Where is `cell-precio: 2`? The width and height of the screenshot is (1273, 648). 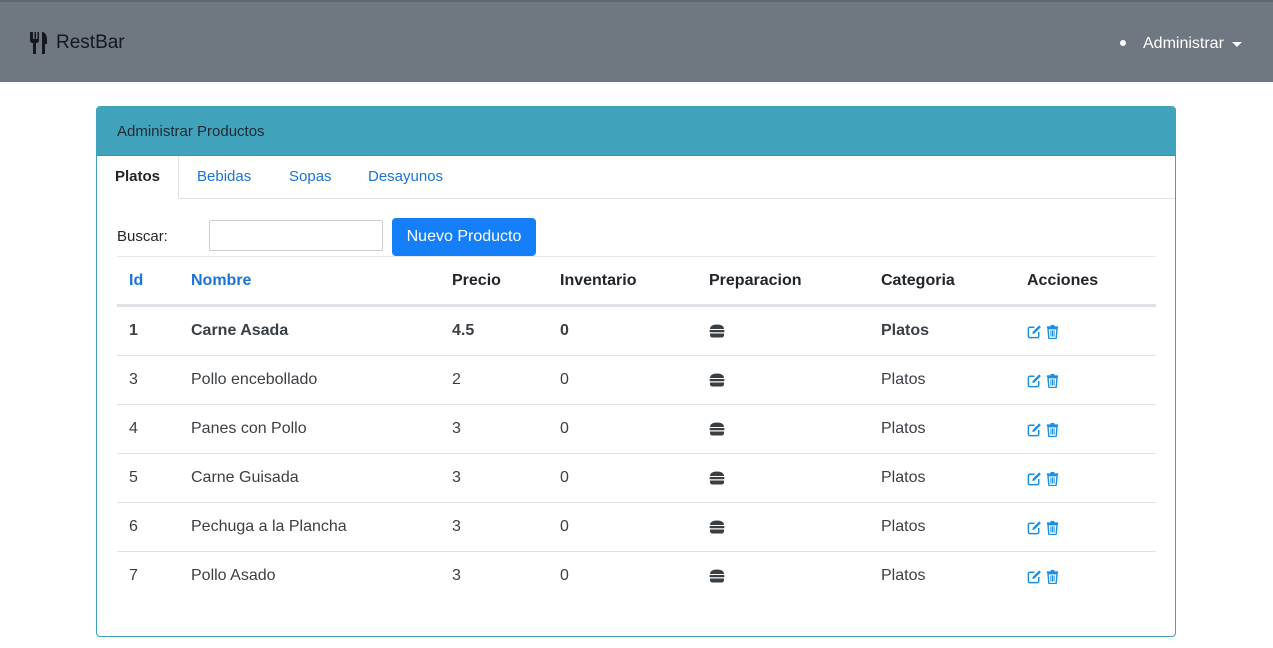
cell-precio: 2 is located at coordinates (456, 379).